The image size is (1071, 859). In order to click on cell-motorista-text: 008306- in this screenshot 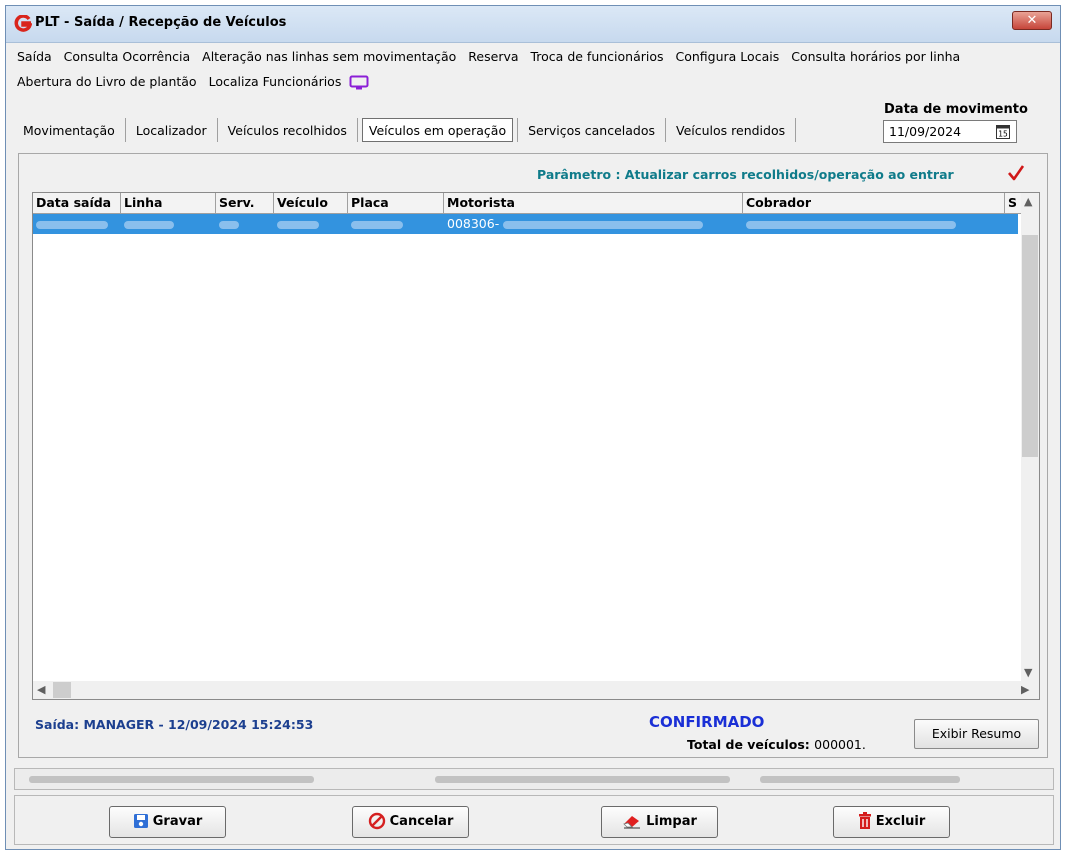, I will do `click(473, 223)`.